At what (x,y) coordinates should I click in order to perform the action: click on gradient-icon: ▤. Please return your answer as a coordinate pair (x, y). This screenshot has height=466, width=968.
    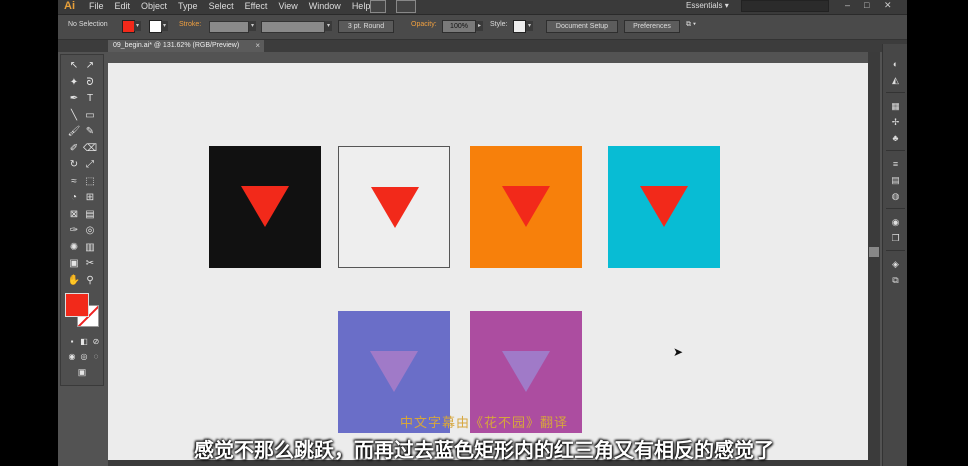
    Looking at the image, I should click on (90, 215).